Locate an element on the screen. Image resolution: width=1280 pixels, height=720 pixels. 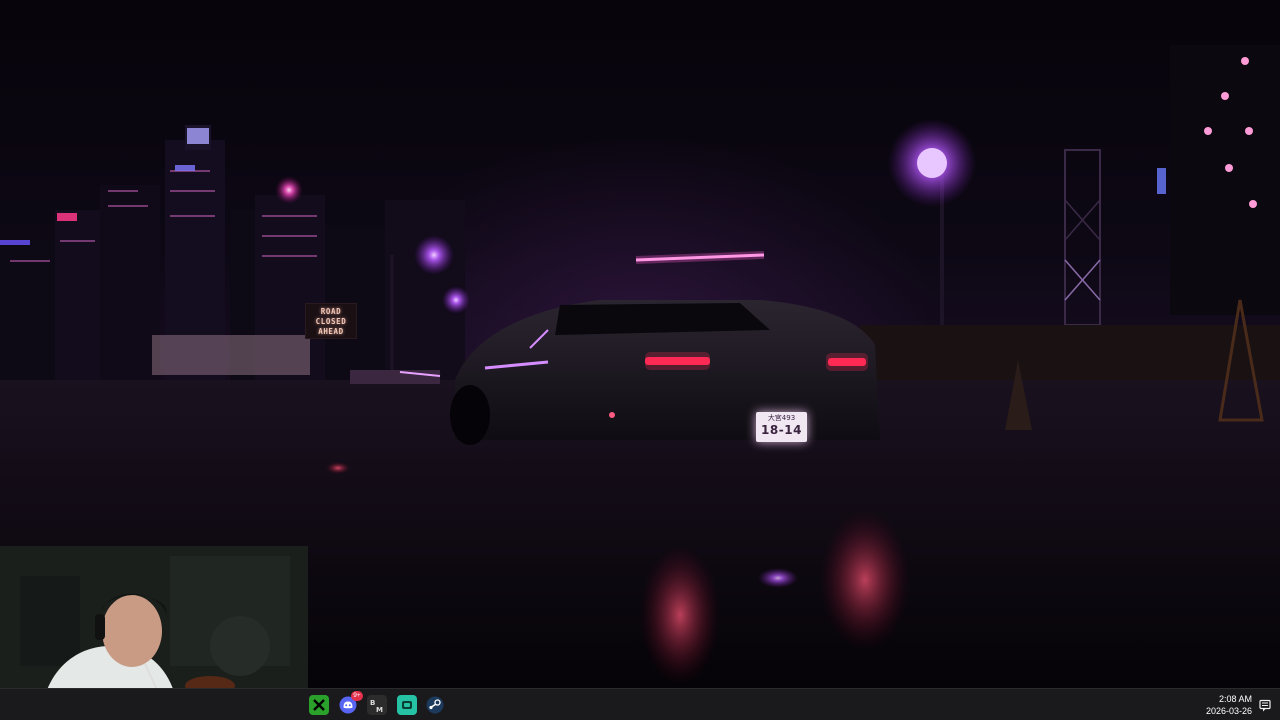
steam-icon is located at coordinates (435, 705).